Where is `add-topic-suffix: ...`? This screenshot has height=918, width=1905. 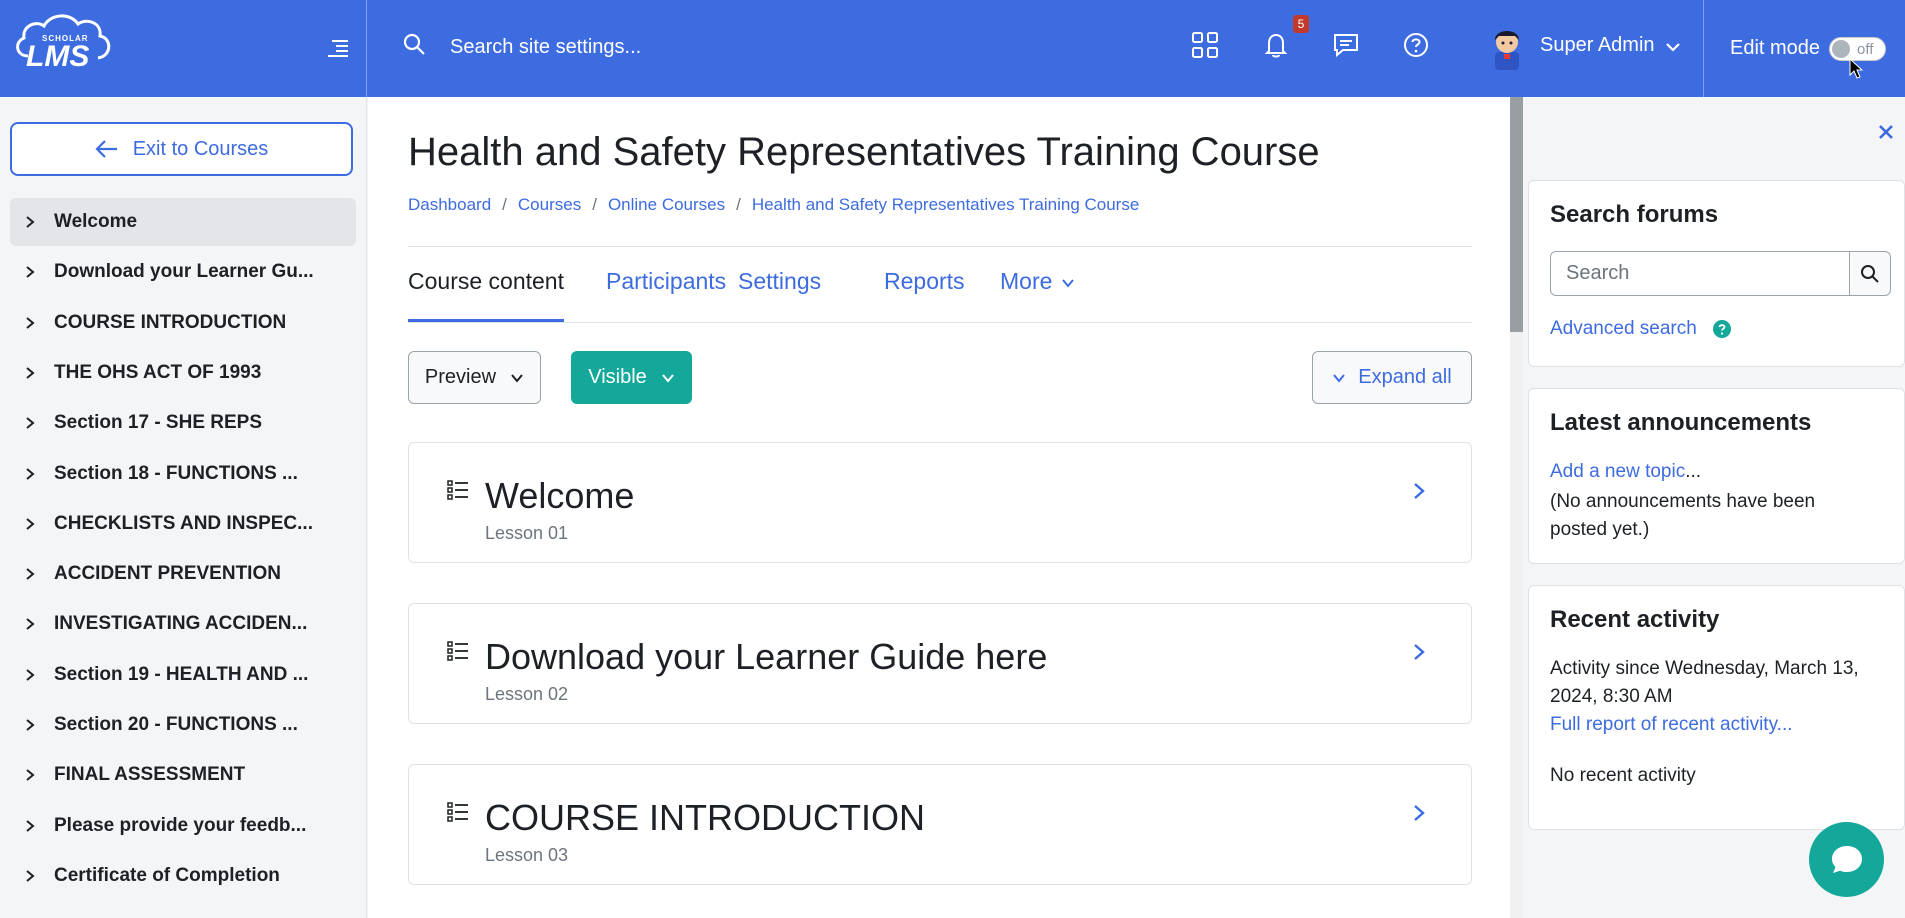 add-topic-suffix: ... is located at coordinates (1693, 471).